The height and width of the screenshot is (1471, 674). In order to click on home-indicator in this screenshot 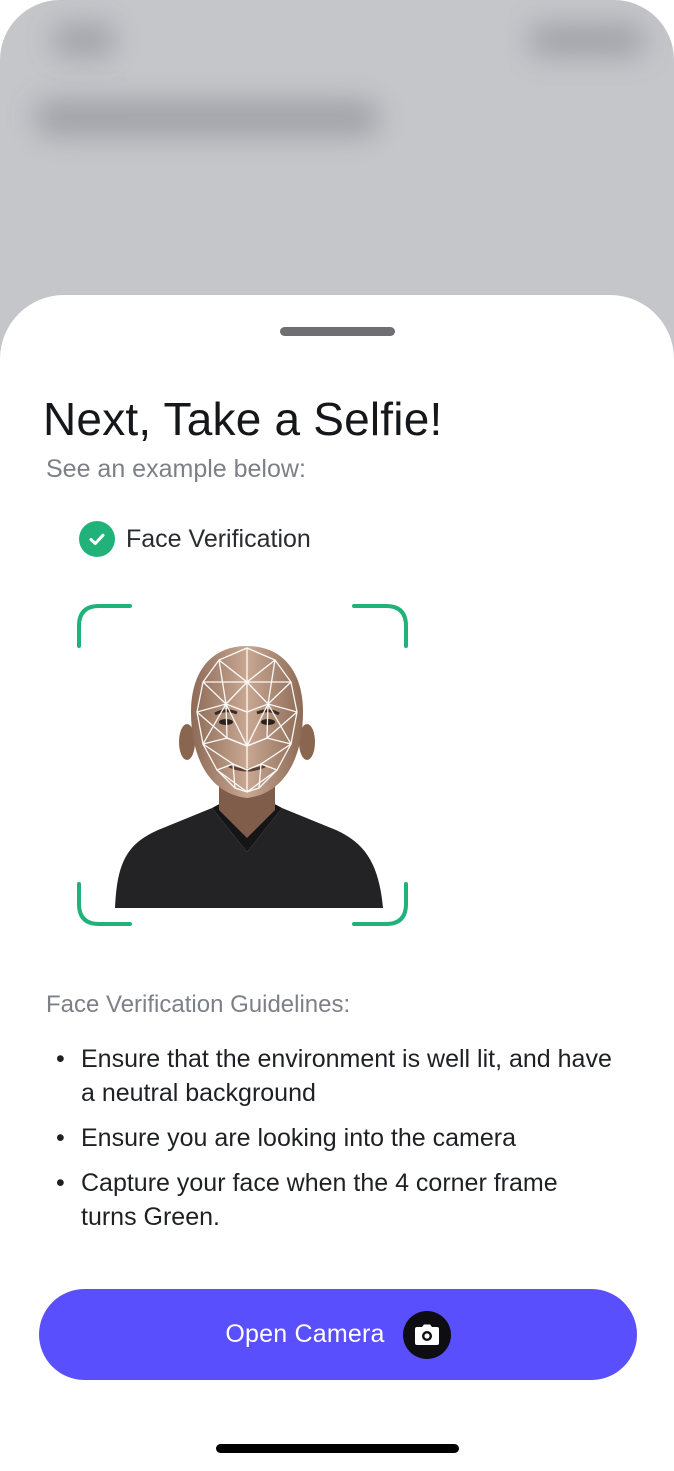, I will do `click(337, 1448)`.